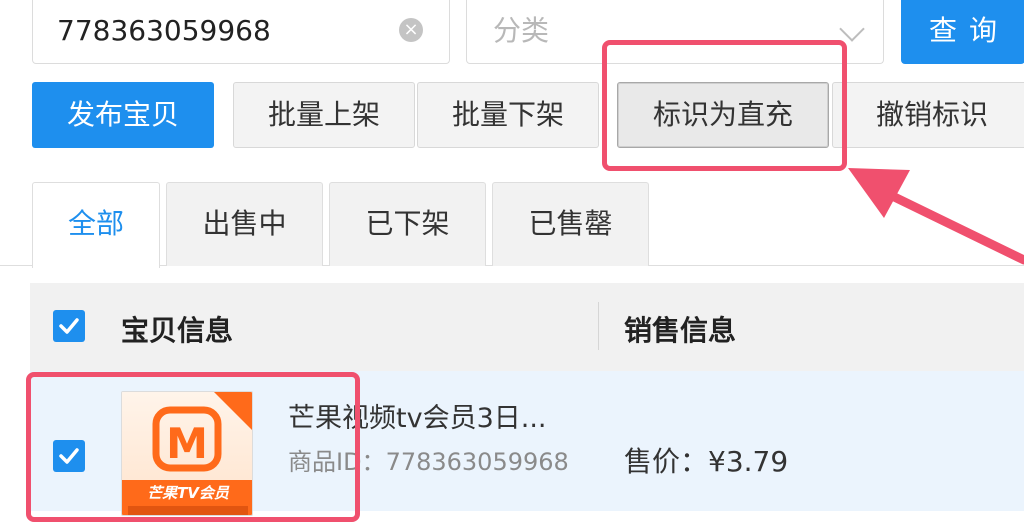 Image resolution: width=1024 pixels, height=522 pixels. What do you see at coordinates (193, 447) in the screenshot?
I see `highlight-product-row` at bounding box center [193, 447].